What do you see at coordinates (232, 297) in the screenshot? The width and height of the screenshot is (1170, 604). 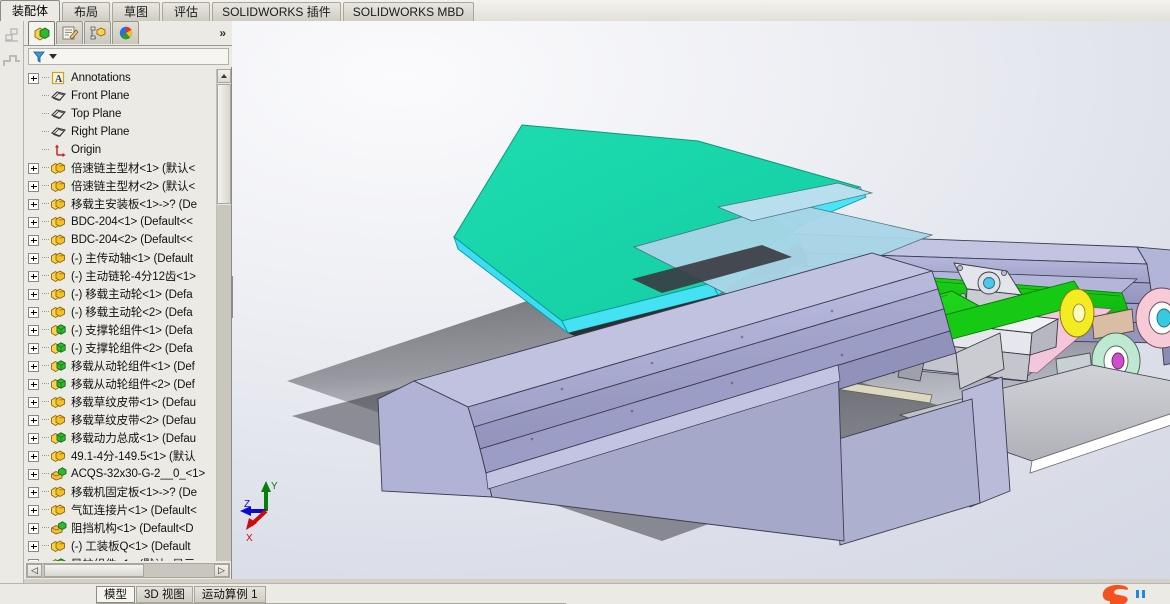 I see `panel-collapse-handle` at bounding box center [232, 297].